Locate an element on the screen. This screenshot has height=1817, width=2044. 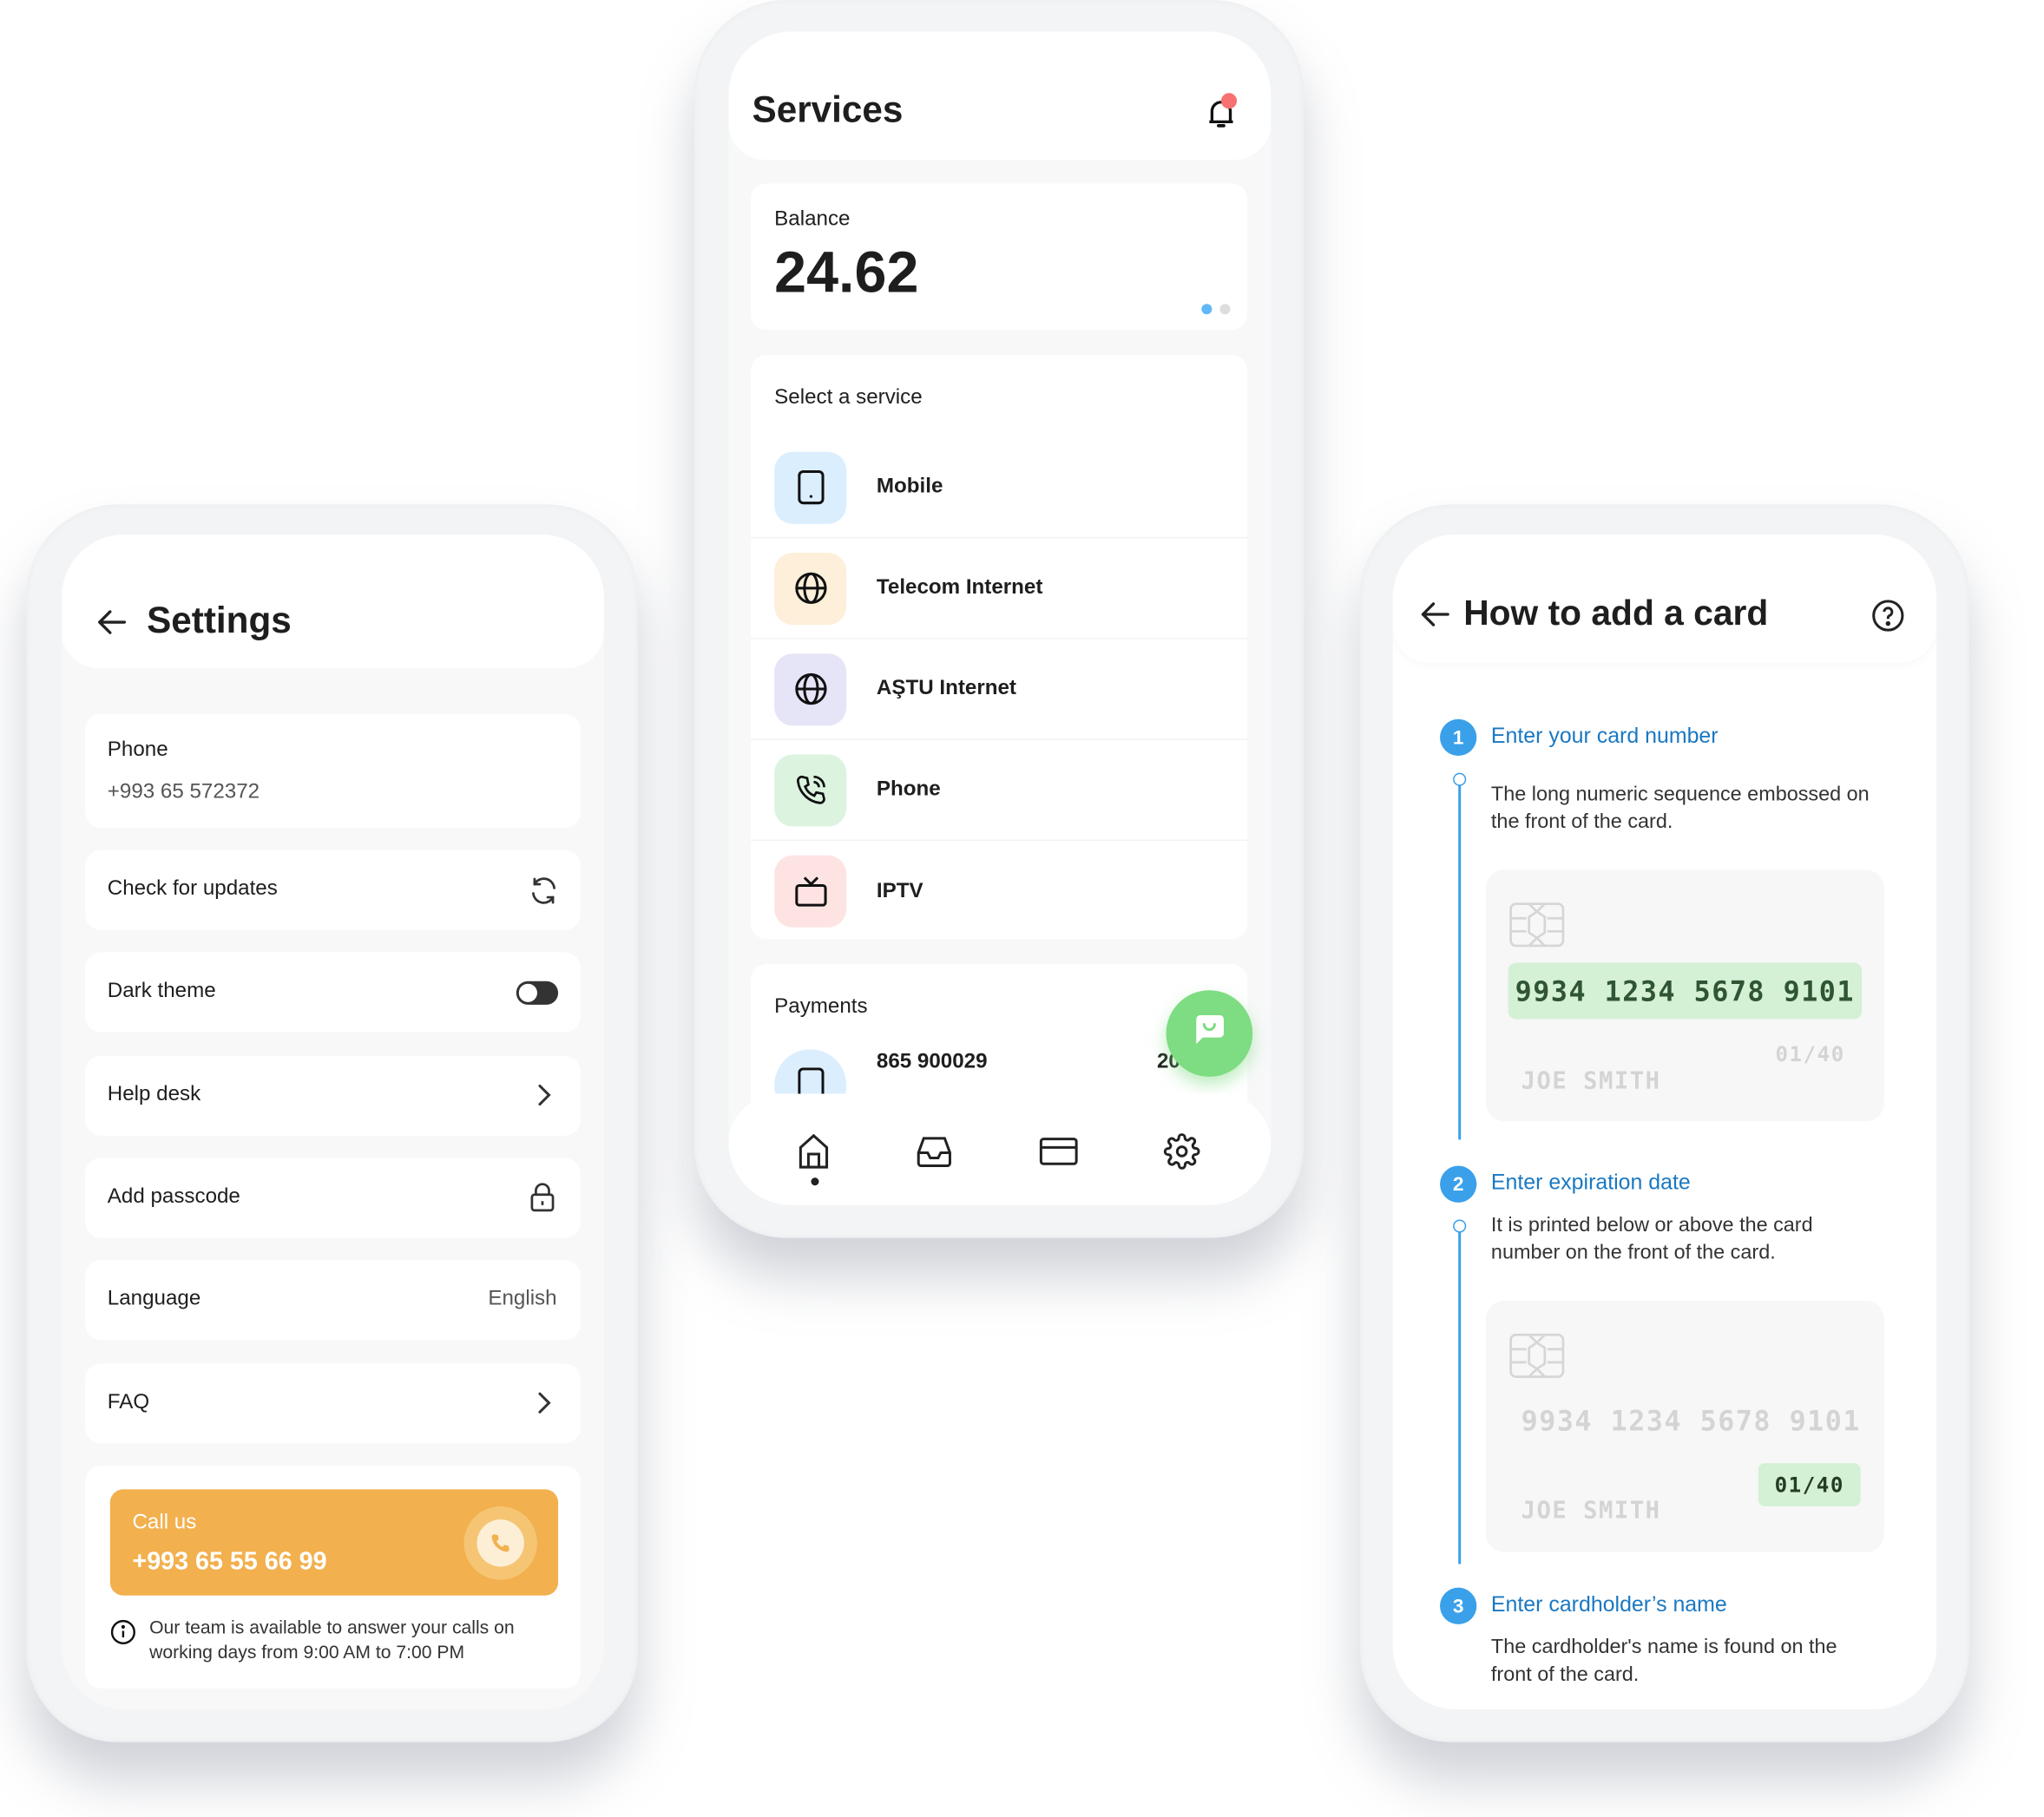
chat-icon is located at coordinates (1209, 1033).